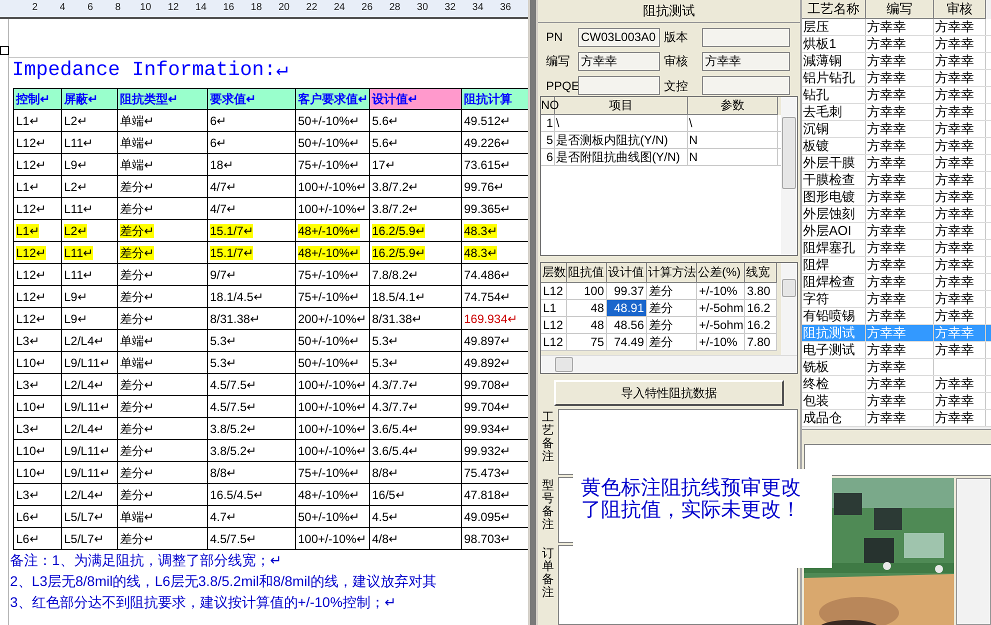 The width and height of the screenshot is (991, 625). I want to click on column-header: 控制↵, so click(38, 99).